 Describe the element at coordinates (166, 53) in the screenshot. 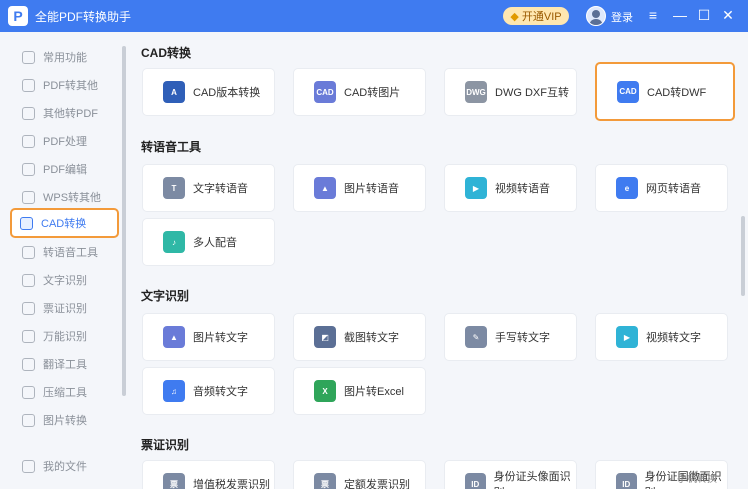

I see `section-title: CAD转换` at that location.